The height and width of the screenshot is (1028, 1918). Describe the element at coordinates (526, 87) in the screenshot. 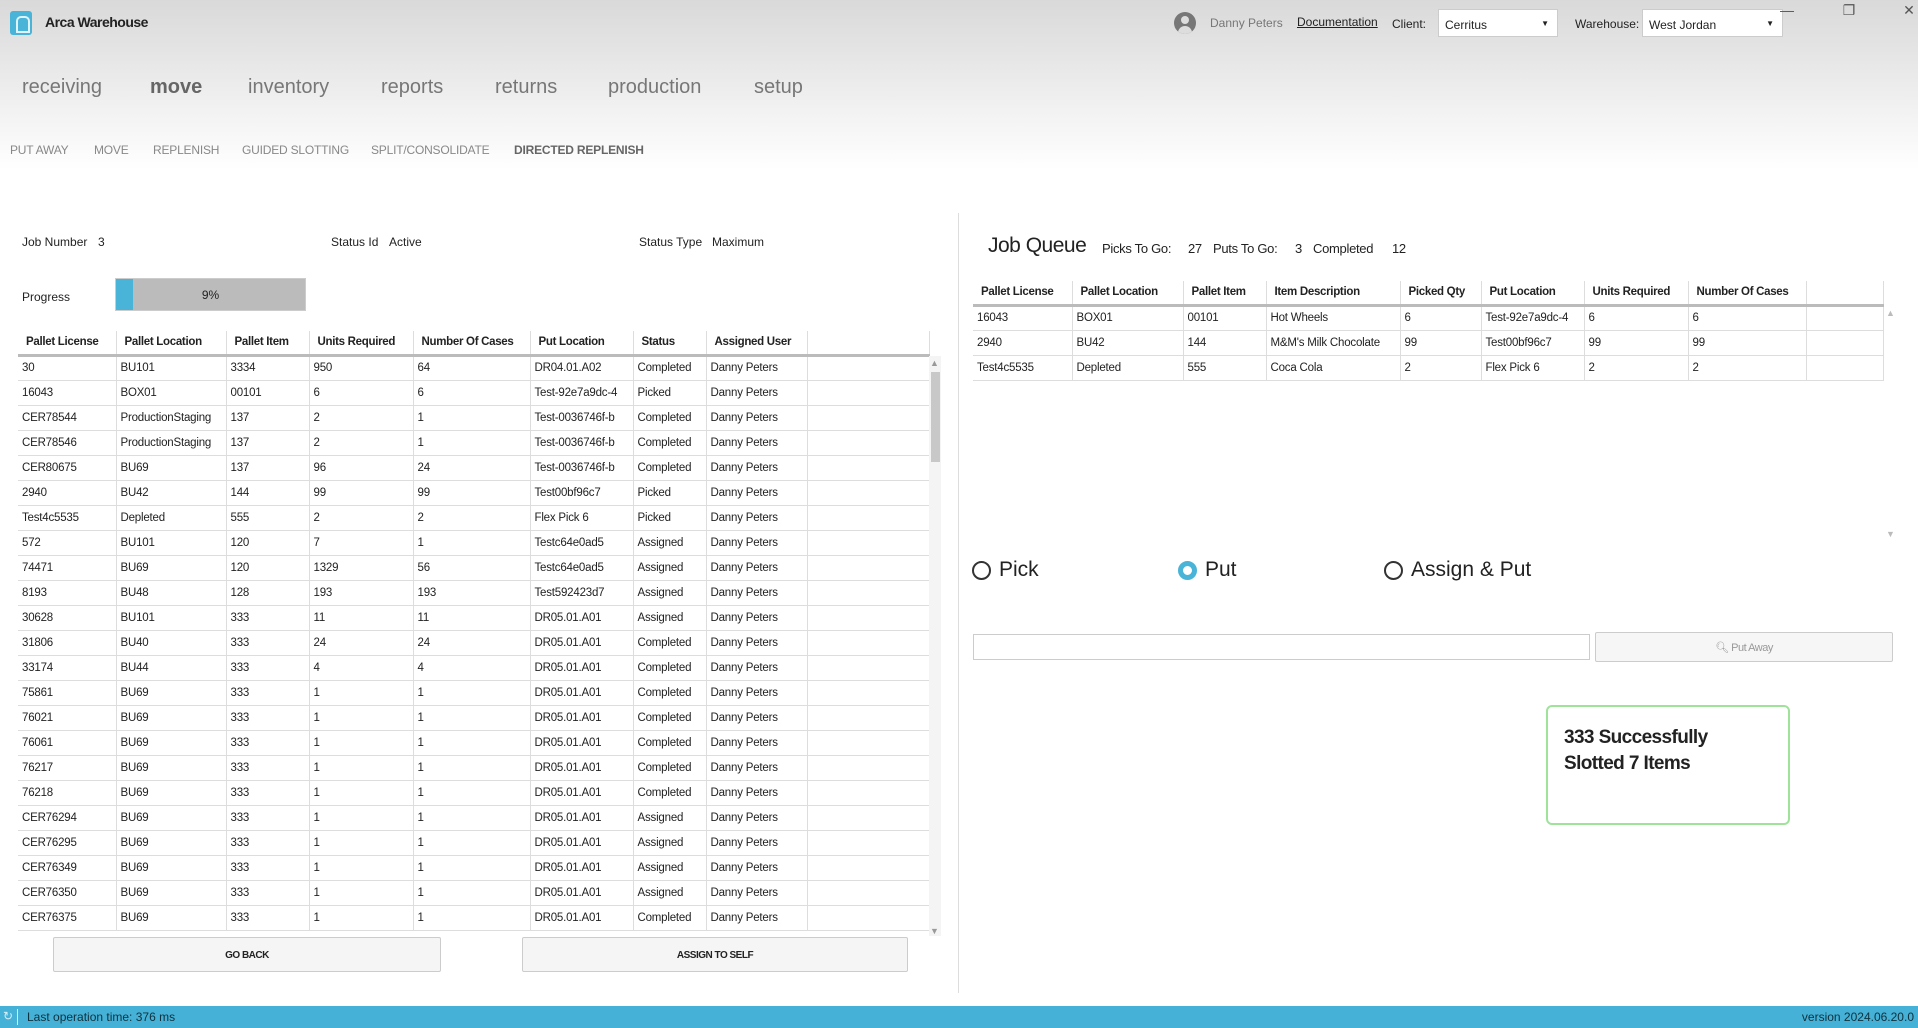

I see `nav-returns: returns` at that location.